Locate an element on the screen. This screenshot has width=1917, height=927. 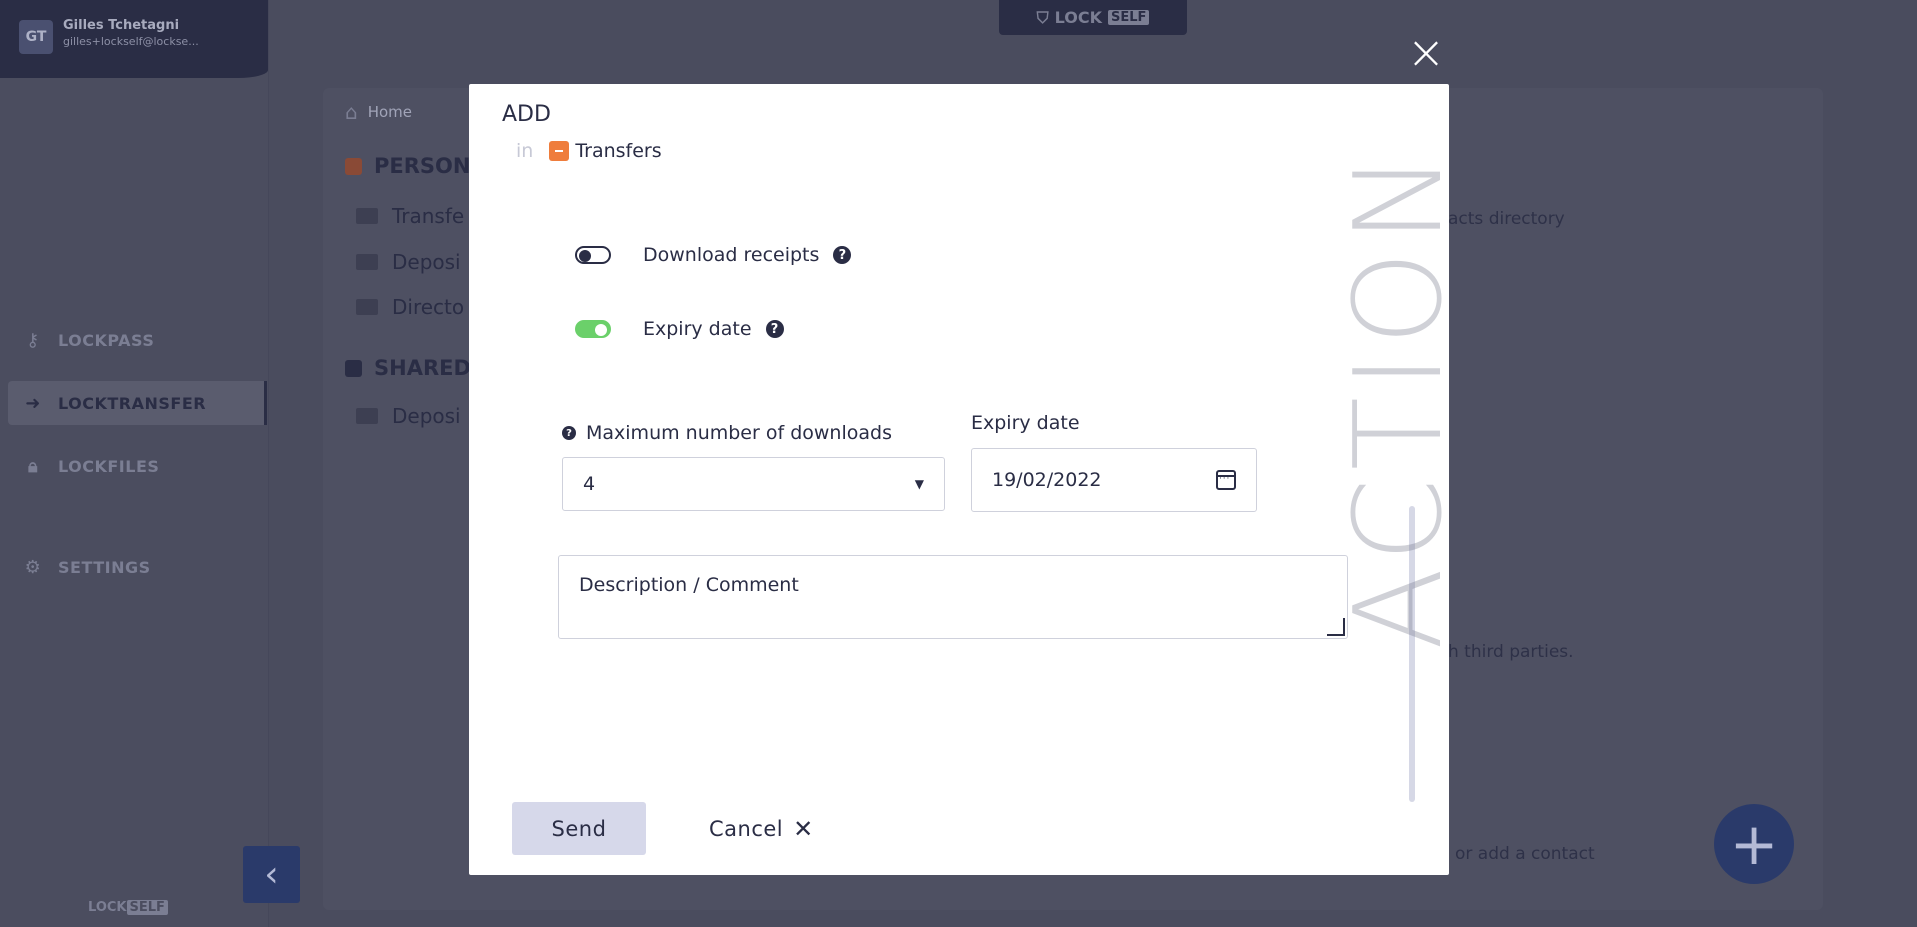
lock-icon: 🔒︎ is located at coordinates (33, 466).